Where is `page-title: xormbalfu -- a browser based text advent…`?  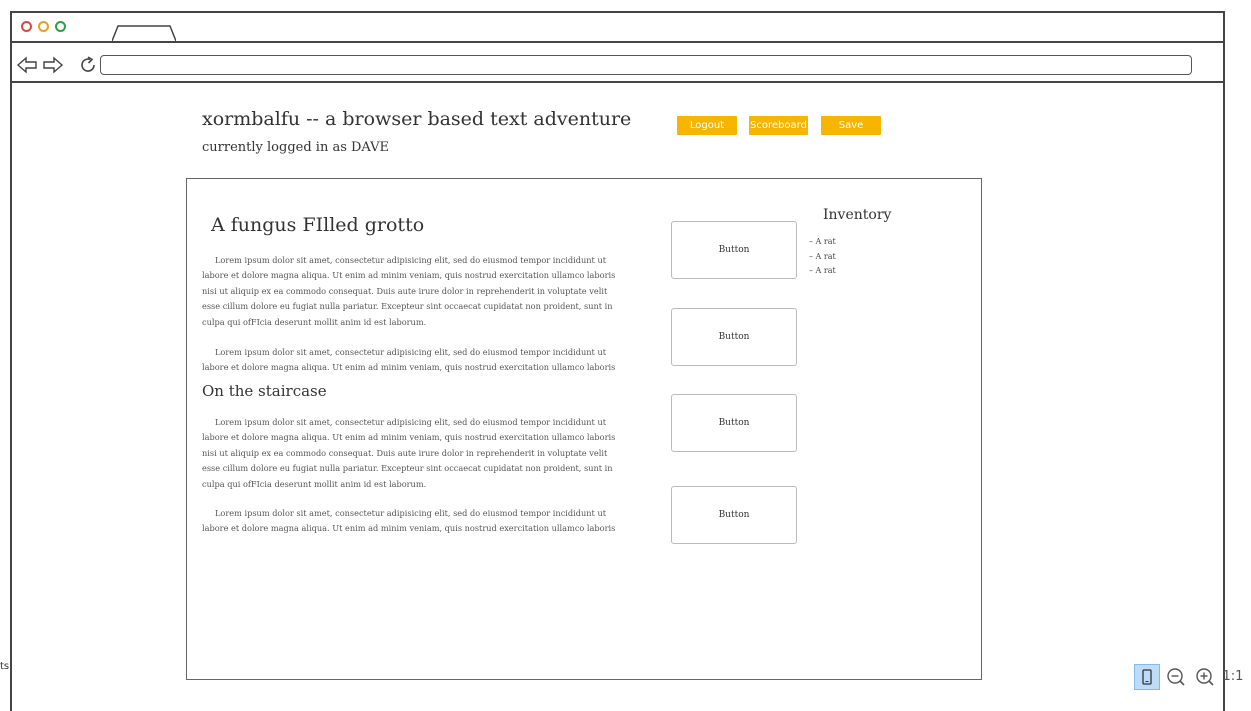
page-title: xormbalfu -- a browser based text advent… is located at coordinates (417, 119).